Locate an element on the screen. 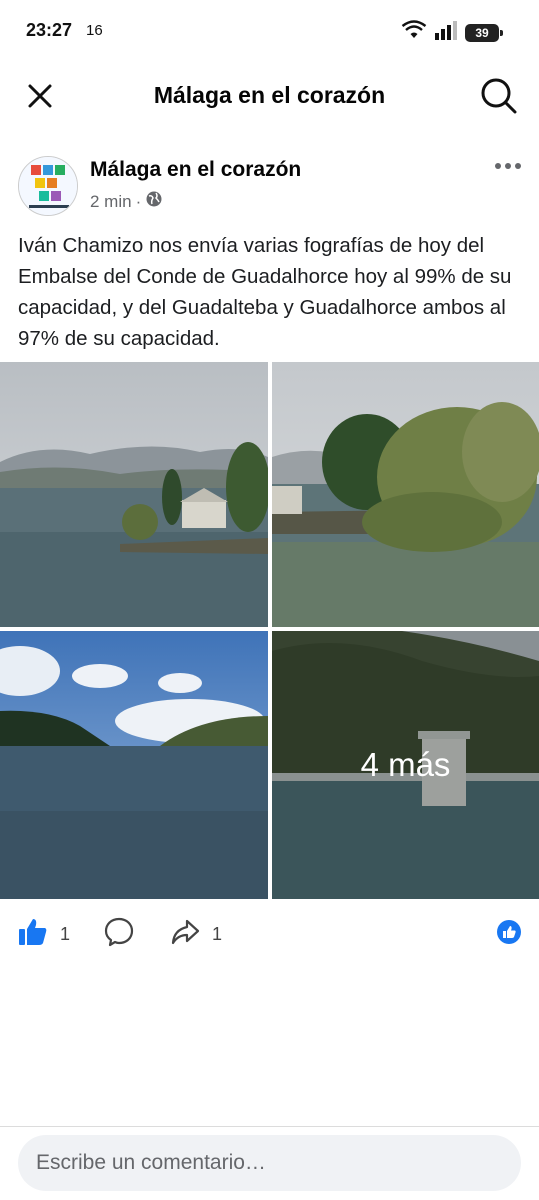  post-photo-4: 4 más is located at coordinates (405, 765).